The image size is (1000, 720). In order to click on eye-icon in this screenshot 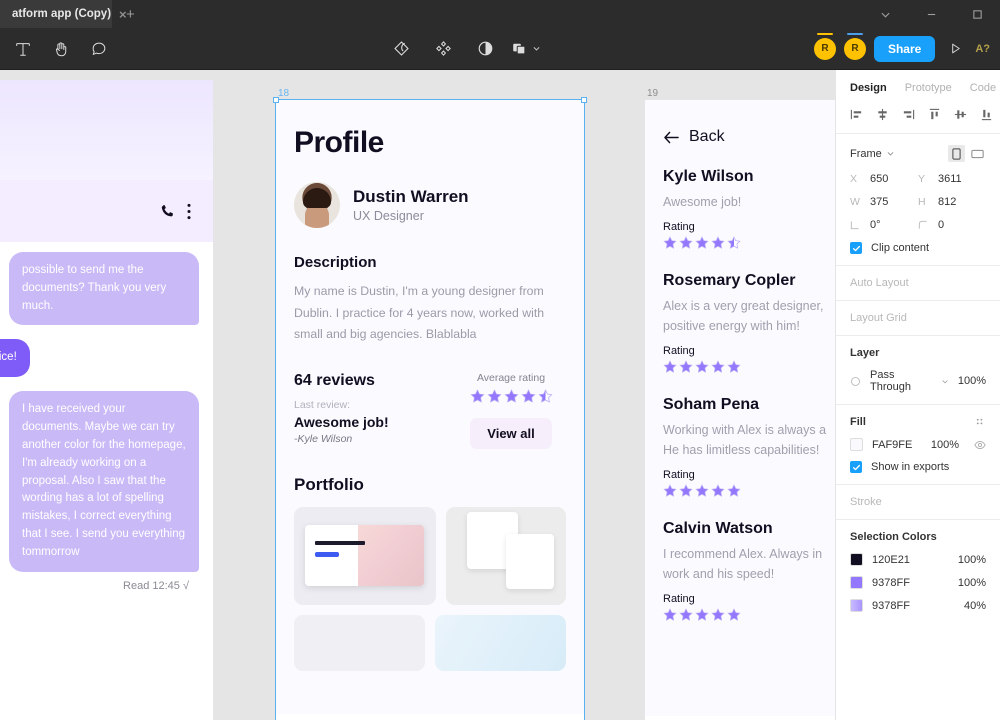, I will do `click(980, 445)`.